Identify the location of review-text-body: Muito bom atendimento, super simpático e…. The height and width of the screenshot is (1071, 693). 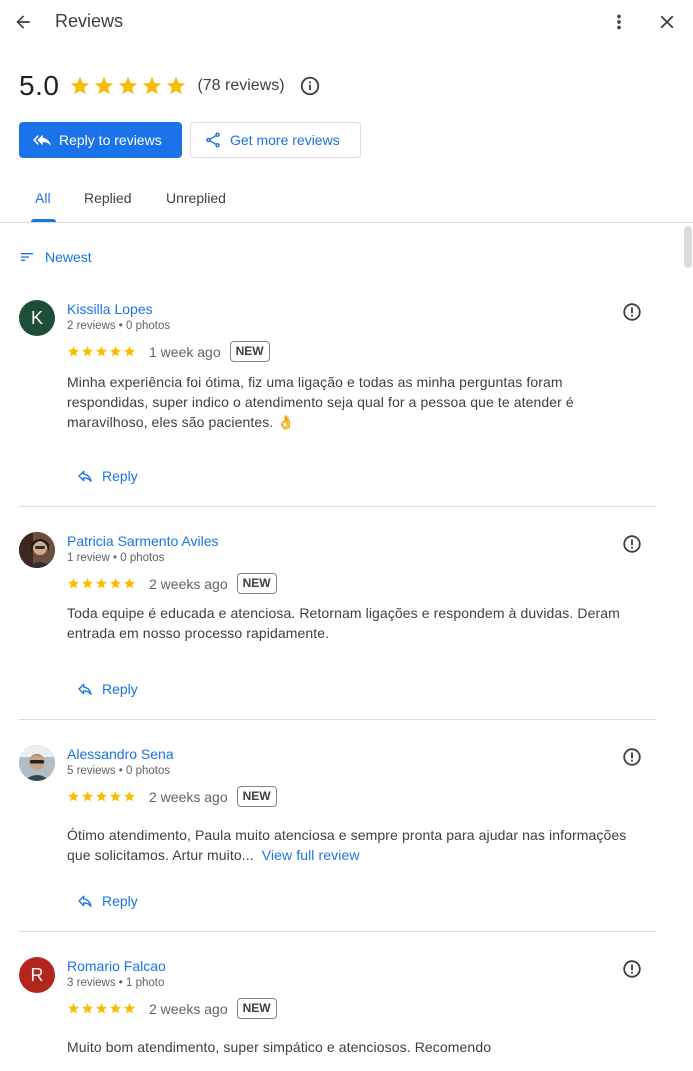
(279, 1047).